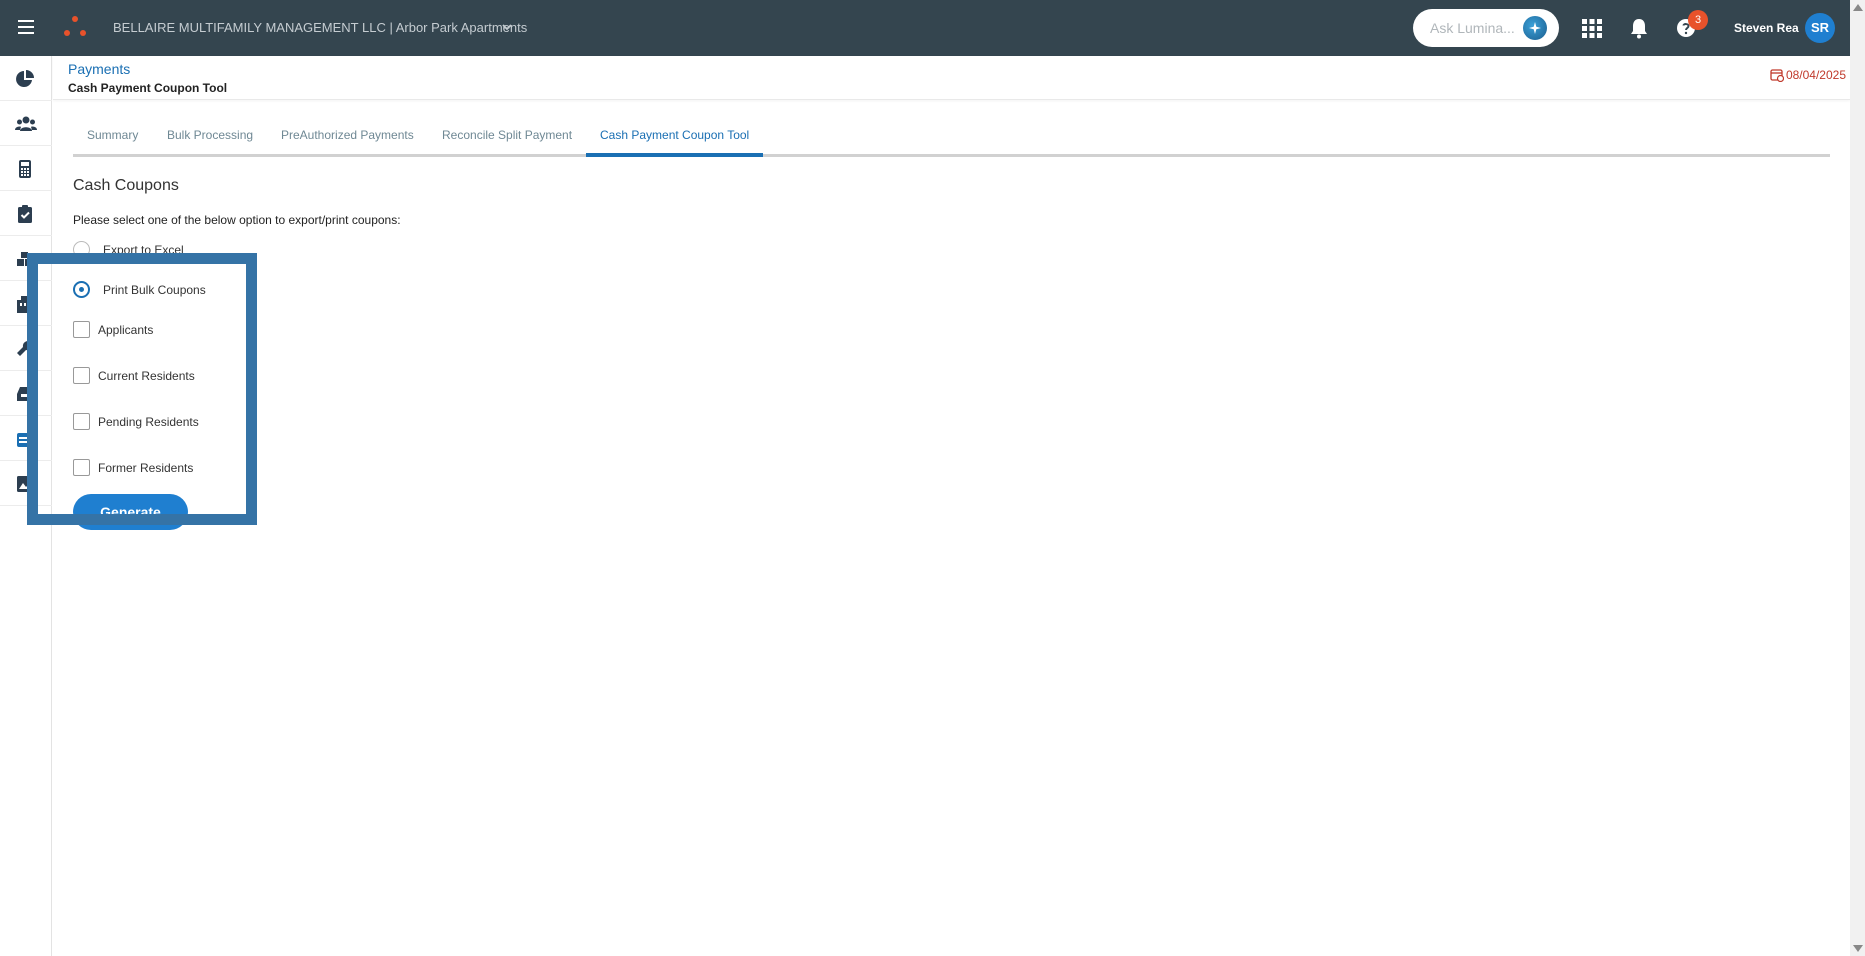 Image resolution: width=1865 pixels, height=956 pixels. I want to click on sidebar, so click(26, 506).